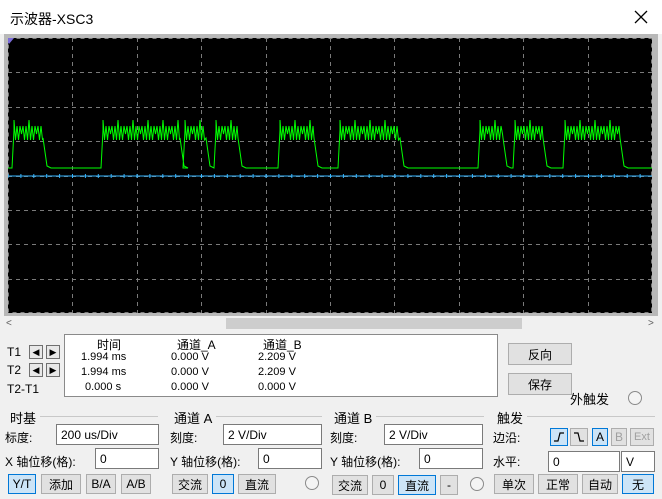 The image size is (662, 499). What do you see at coordinates (52, 19) in the screenshot?
I see `window-title: 示波器-XSC3` at bounding box center [52, 19].